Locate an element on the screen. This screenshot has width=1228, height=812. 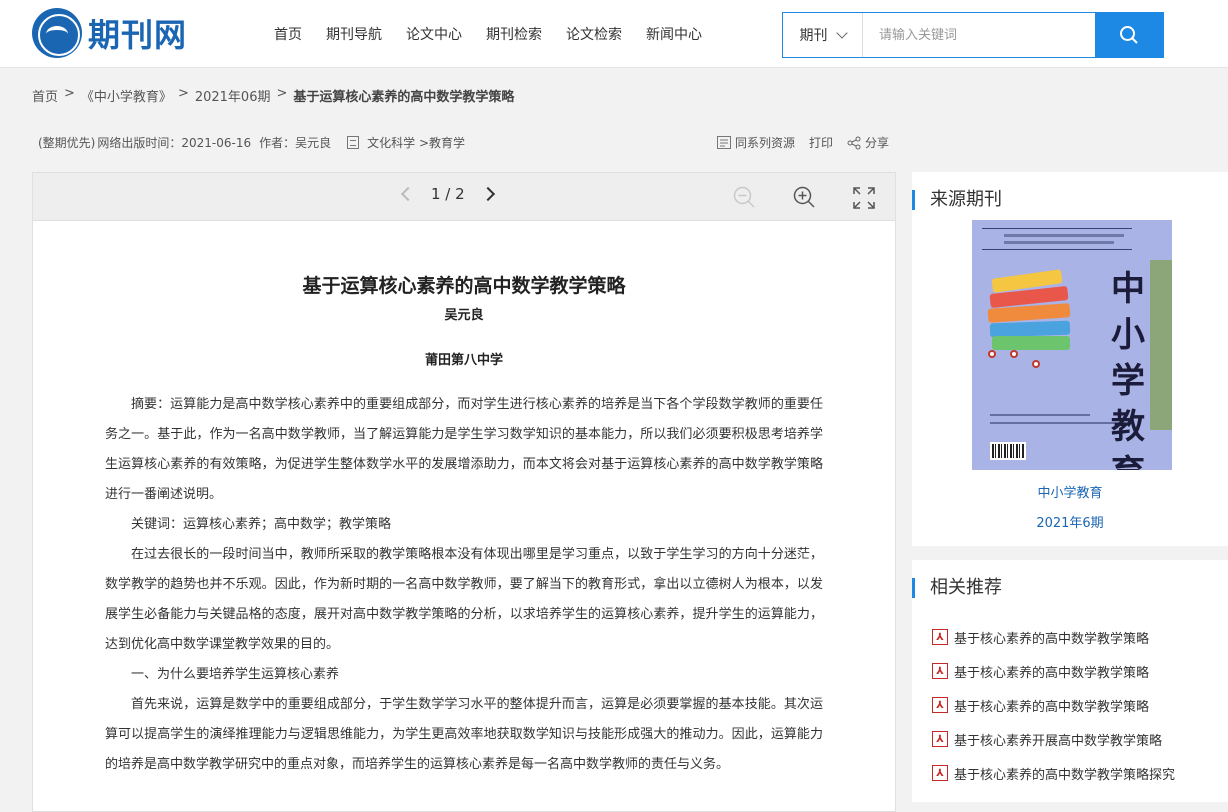
zoom-in-icon is located at coordinates (804, 197).